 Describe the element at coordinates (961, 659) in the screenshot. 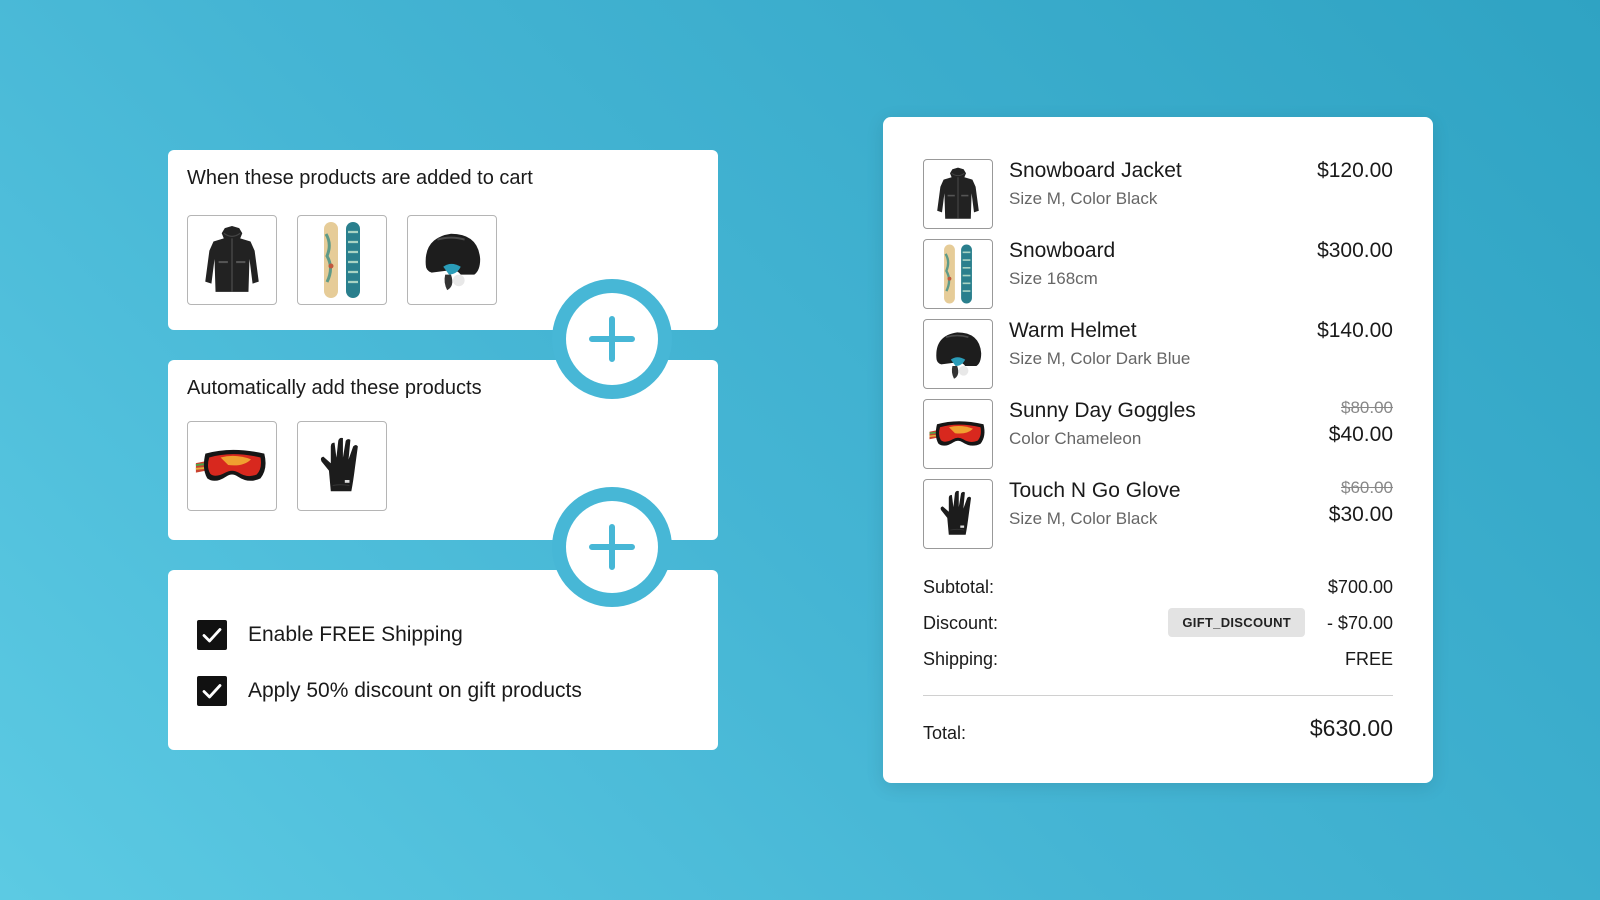

I see `shipping-label: Shipping:` at that location.